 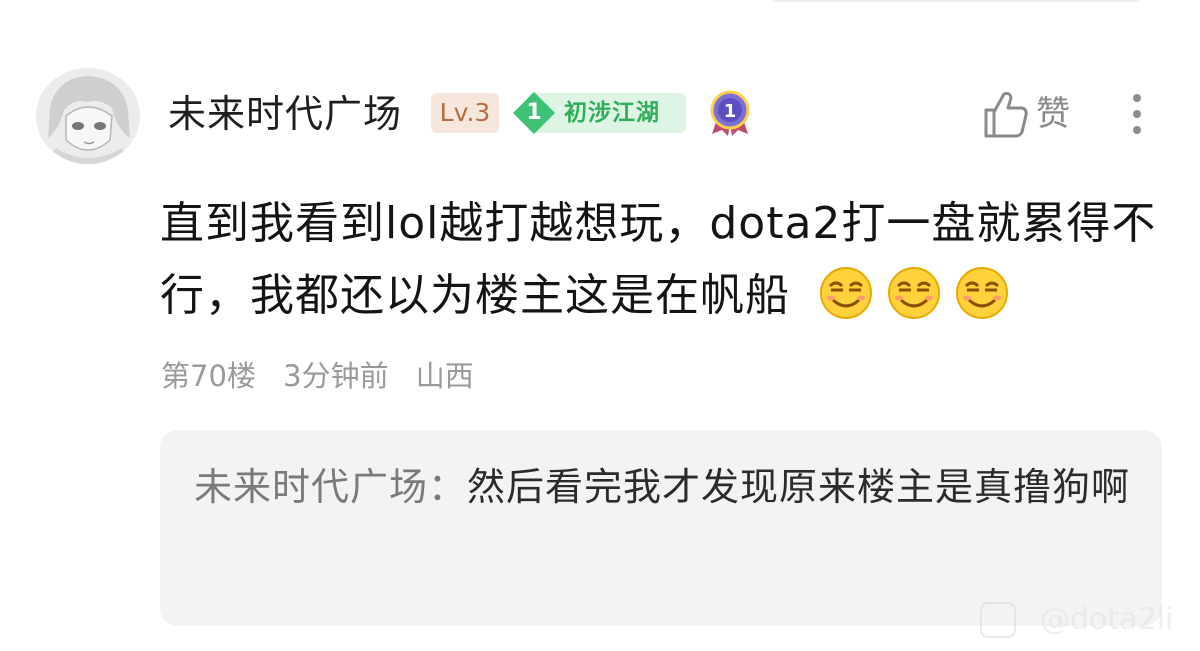 What do you see at coordinates (534, 112) in the screenshot?
I see `rank-number: 1` at bounding box center [534, 112].